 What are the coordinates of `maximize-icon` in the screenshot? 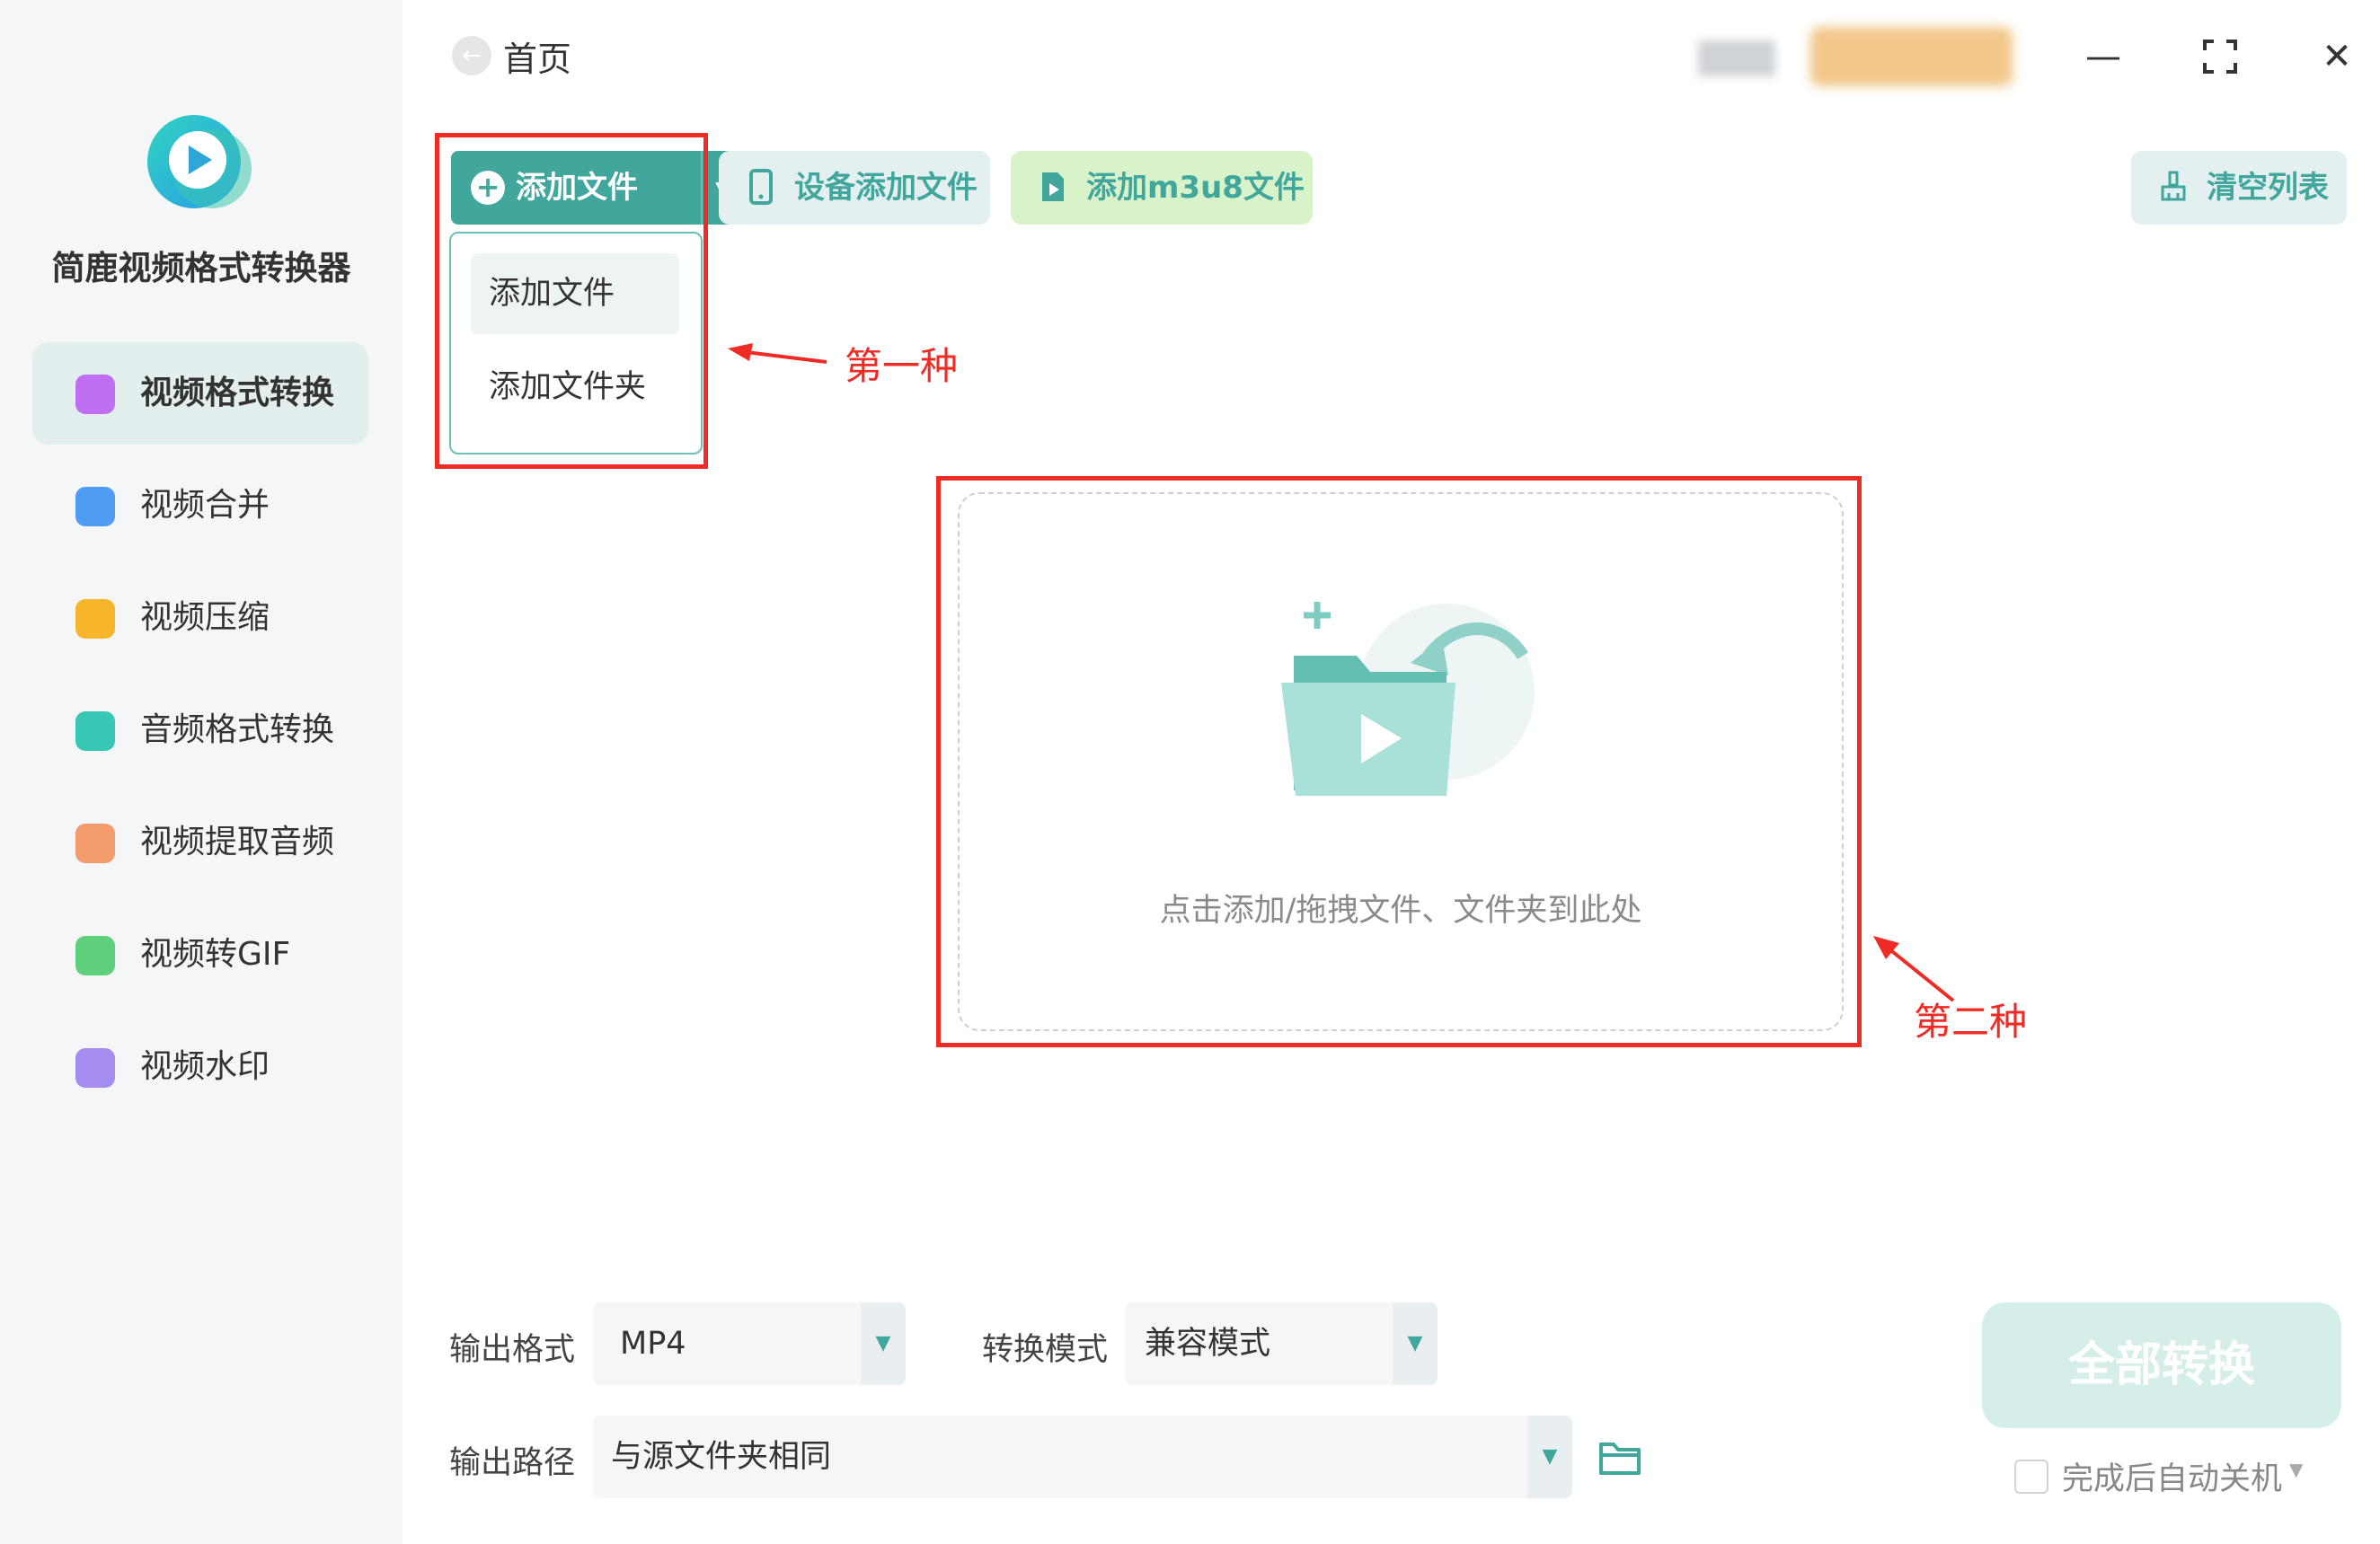 It's located at (2220, 57).